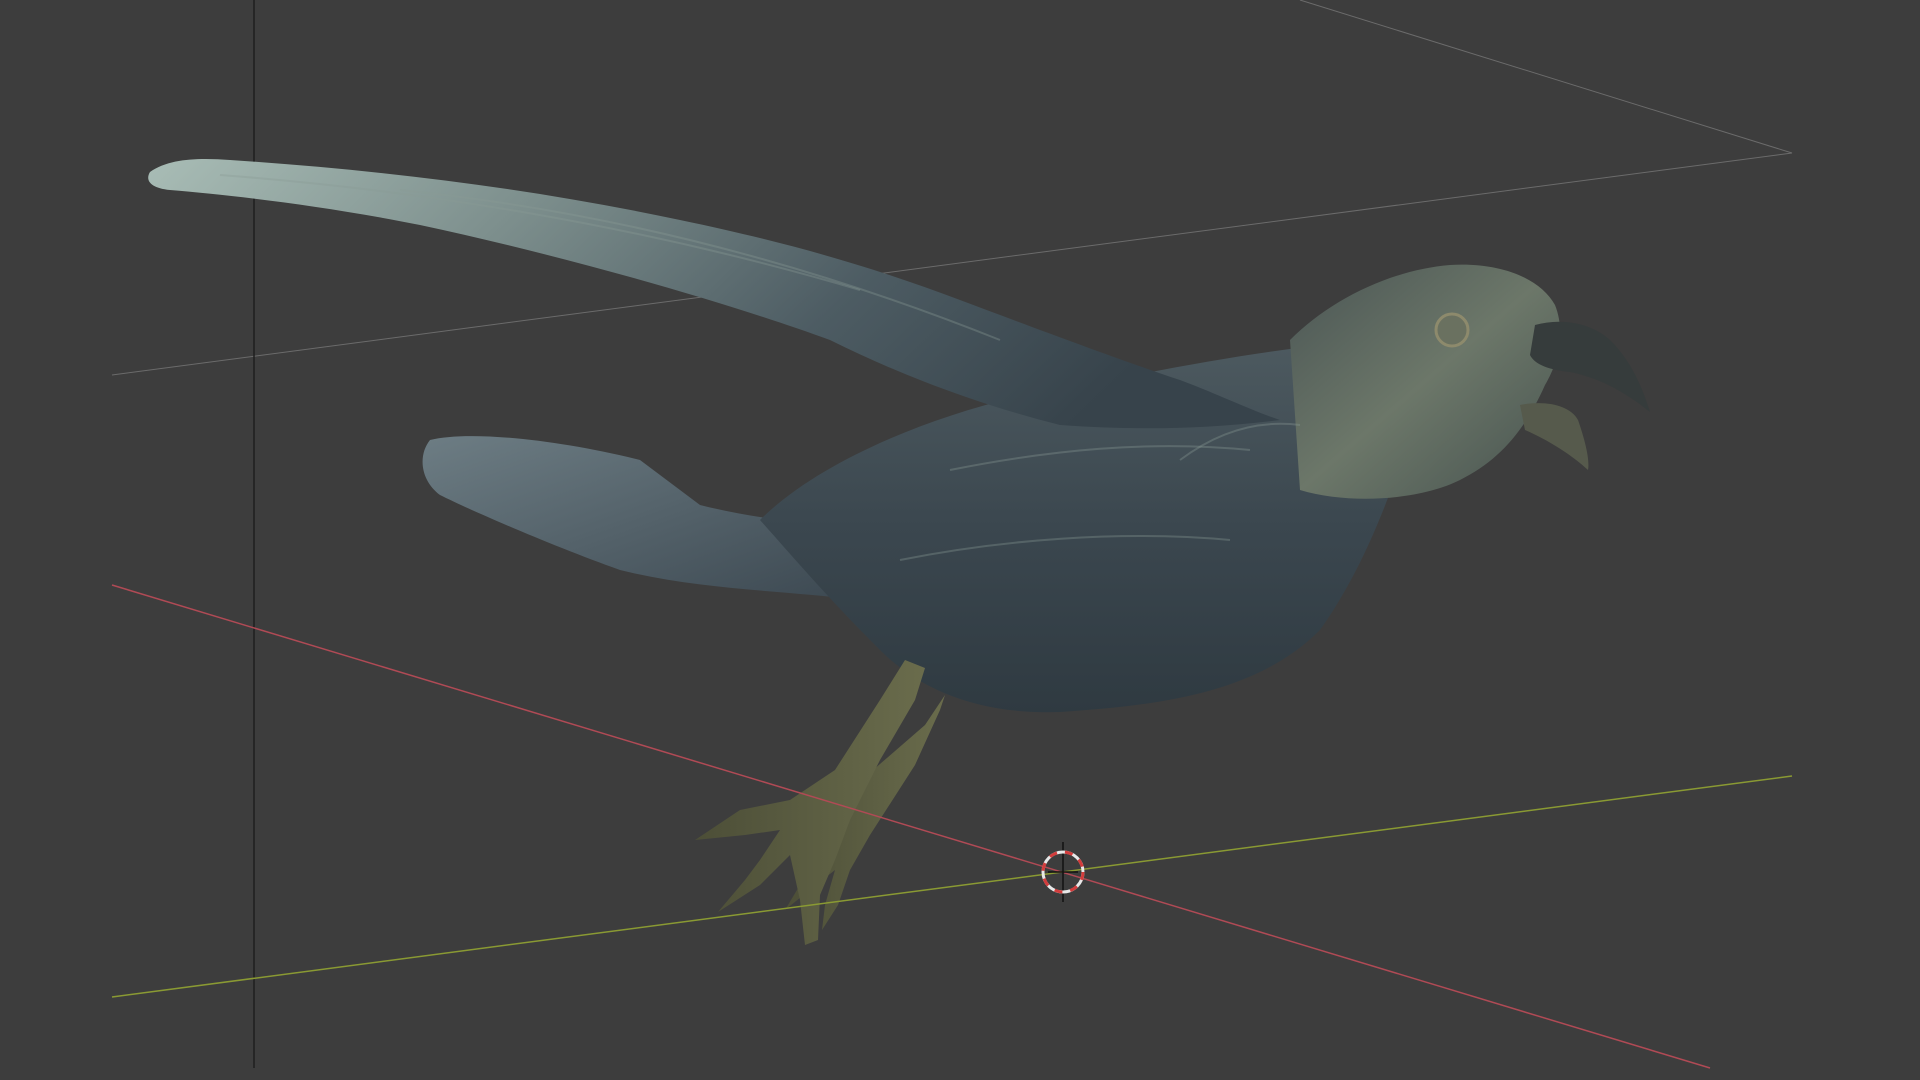 The height and width of the screenshot is (1080, 1920). What do you see at coordinates (1554, 436) in the screenshot?
I see `crow-beak-lower` at bounding box center [1554, 436].